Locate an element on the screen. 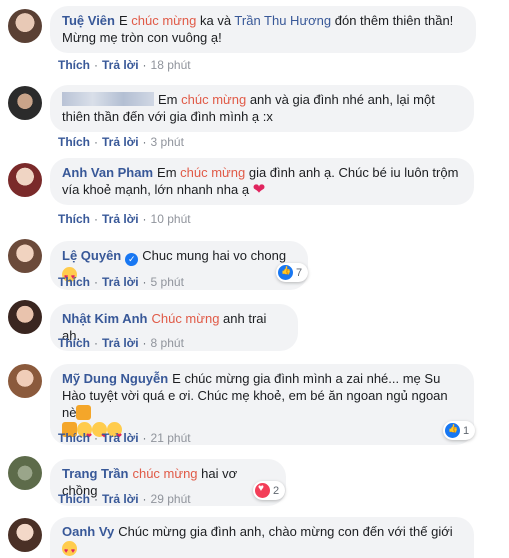 This screenshot has width=509, height=558. reaction-summary: 7 is located at coordinates (292, 272).